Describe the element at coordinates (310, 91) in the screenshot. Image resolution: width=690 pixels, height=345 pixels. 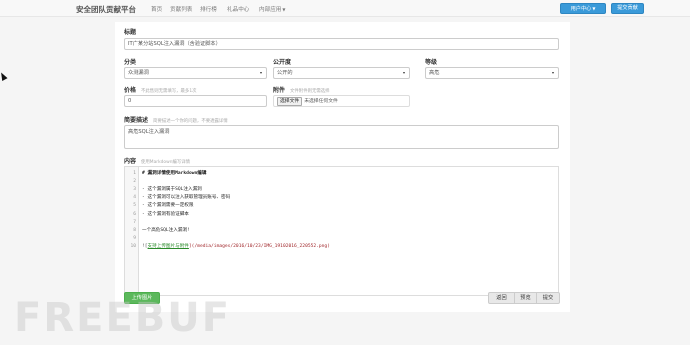
I see `attachment-hint: 文件附件则无需选择` at that location.